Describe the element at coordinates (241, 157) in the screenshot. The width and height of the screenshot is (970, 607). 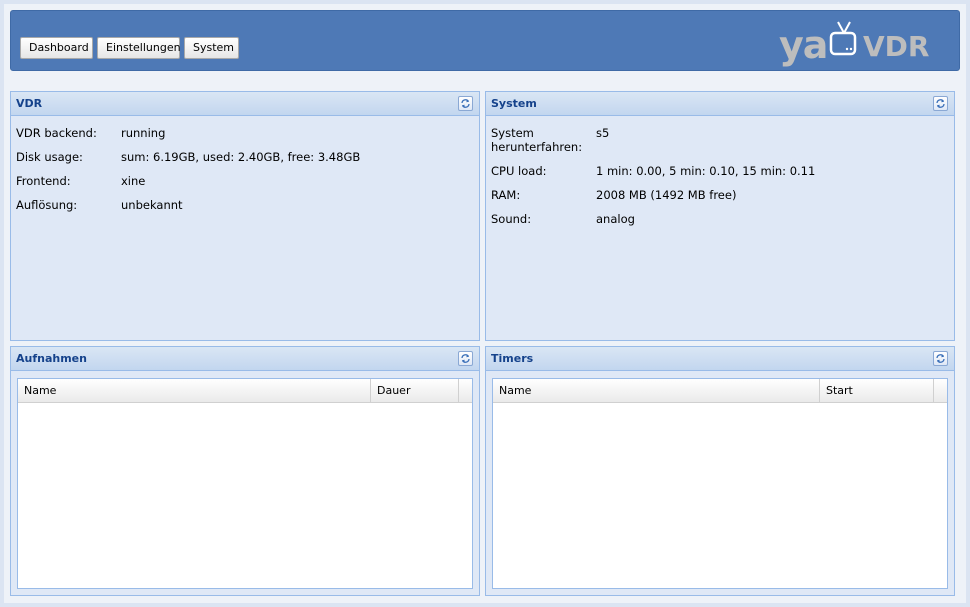
I see `info-value: sum: 6.19GB, used: 2.40GB, free: 3.48GB` at that location.